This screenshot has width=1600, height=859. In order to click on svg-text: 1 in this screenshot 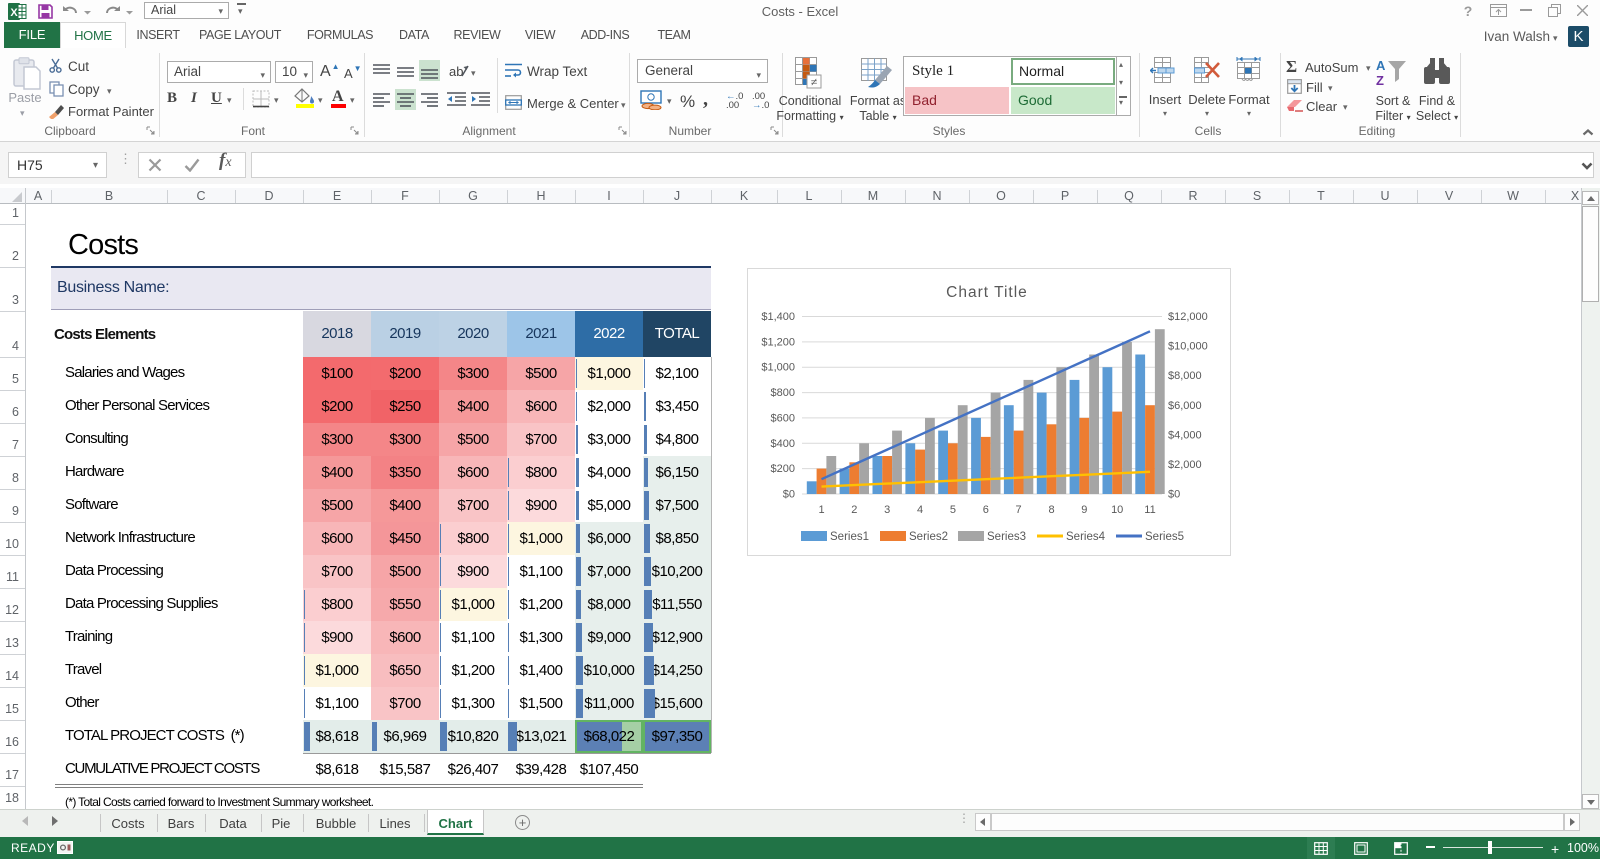, I will do `click(821, 510)`.